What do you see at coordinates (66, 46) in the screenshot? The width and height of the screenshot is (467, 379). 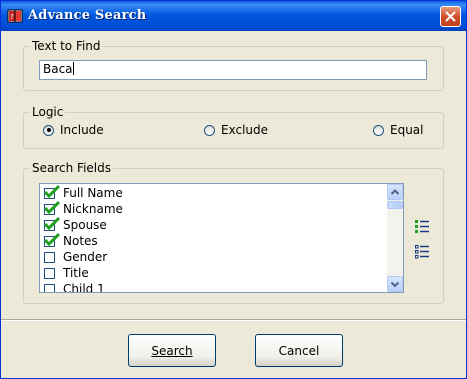 I see `text-to-find-legend: Text to Find` at bounding box center [66, 46].